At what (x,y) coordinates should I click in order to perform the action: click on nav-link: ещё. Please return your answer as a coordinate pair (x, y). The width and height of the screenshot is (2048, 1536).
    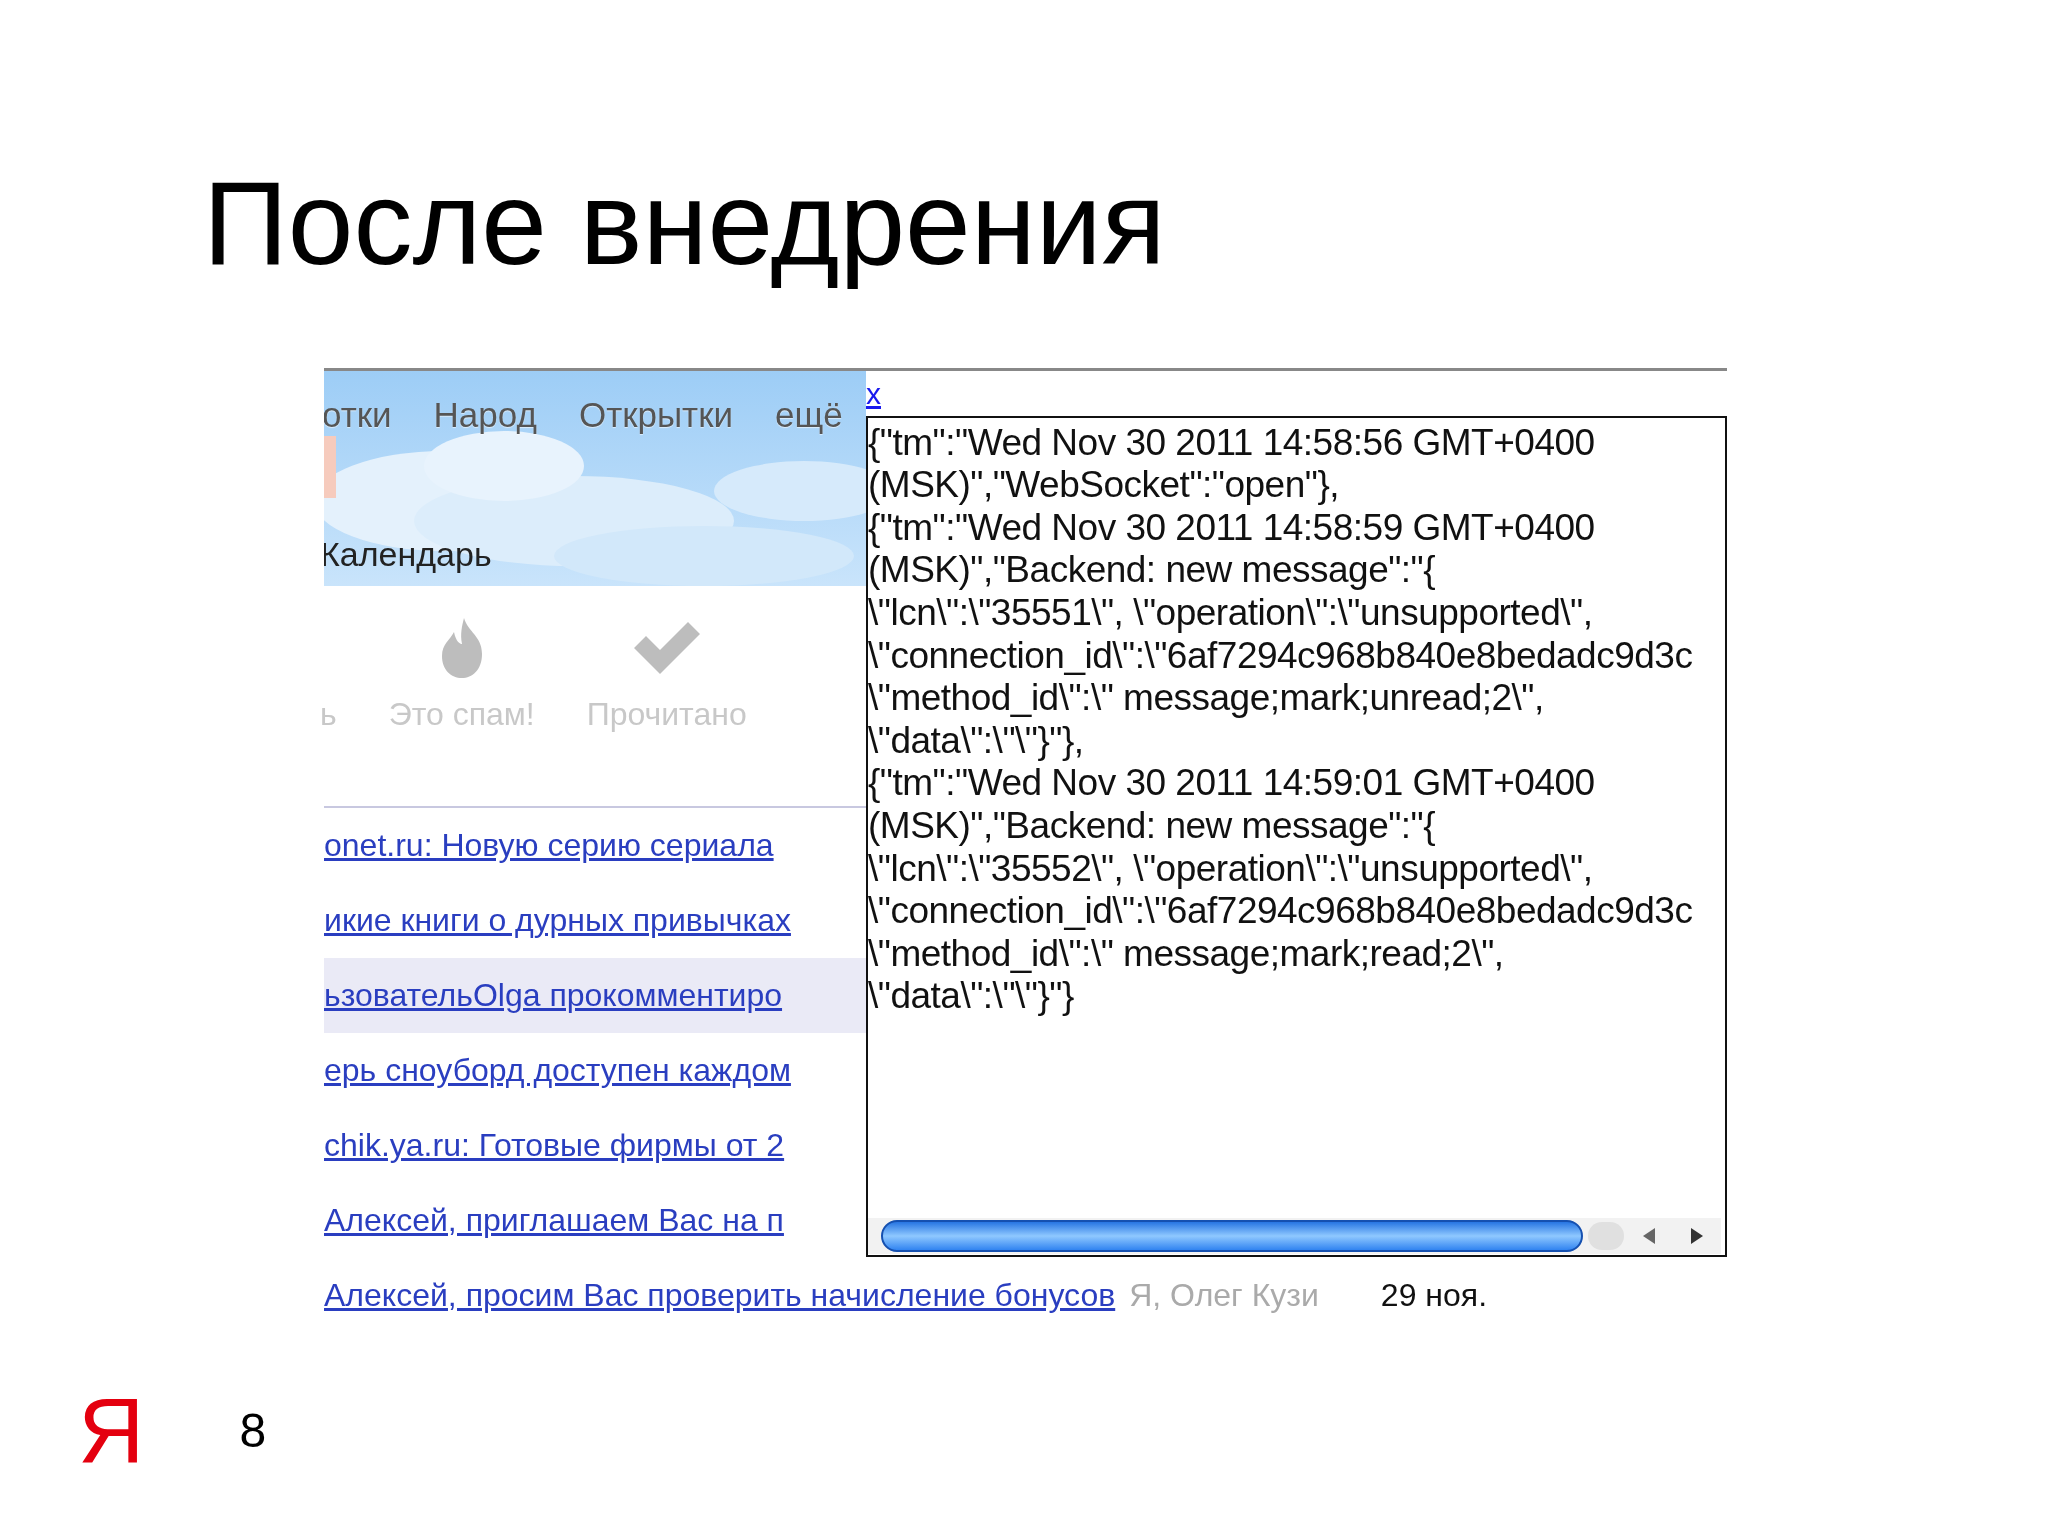
    Looking at the image, I should click on (809, 415).